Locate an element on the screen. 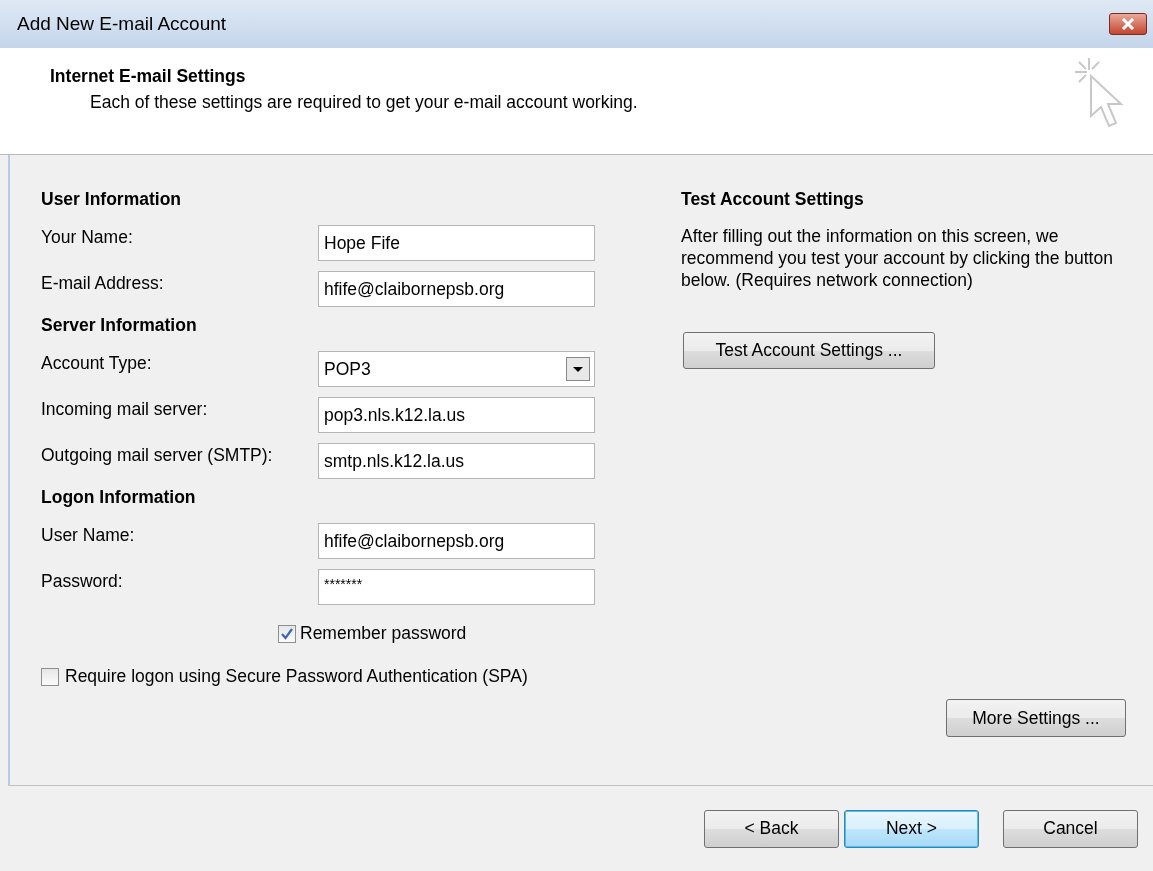 This screenshot has height=871, width=1153. field-label: Your Name: is located at coordinates (87, 237).